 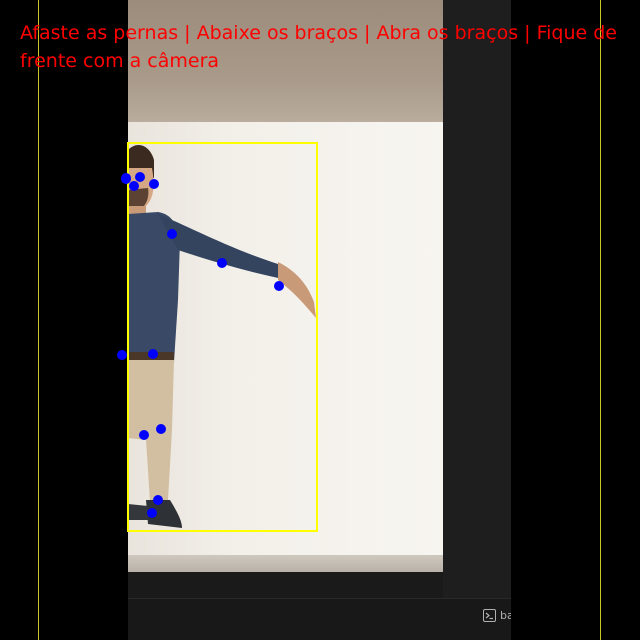 What do you see at coordinates (489, 615) in the screenshot?
I see `terminal-icon` at bounding box center [489, 615].